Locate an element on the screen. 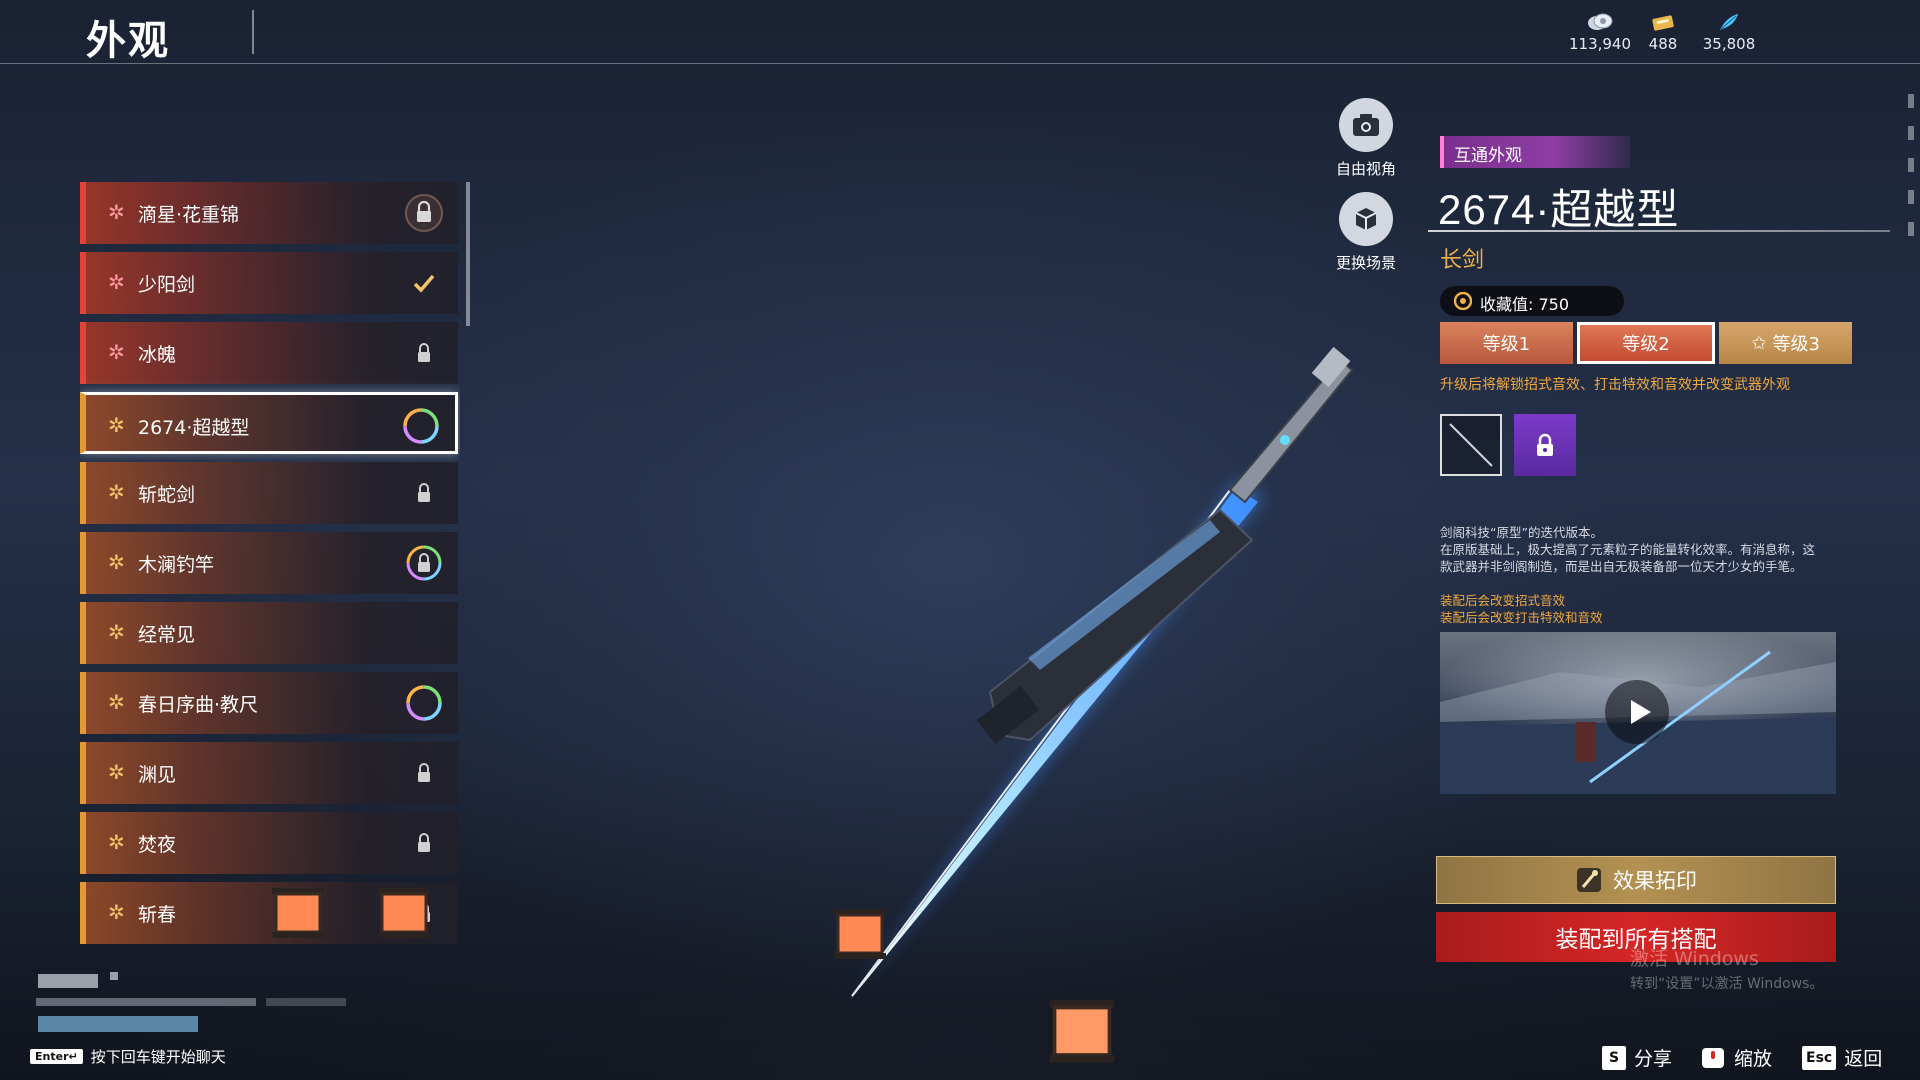 Image resolution: width=1920 pixels, height=1080 pixels. free-view-button: 自由视角 is located at coordinates (1366, 138).